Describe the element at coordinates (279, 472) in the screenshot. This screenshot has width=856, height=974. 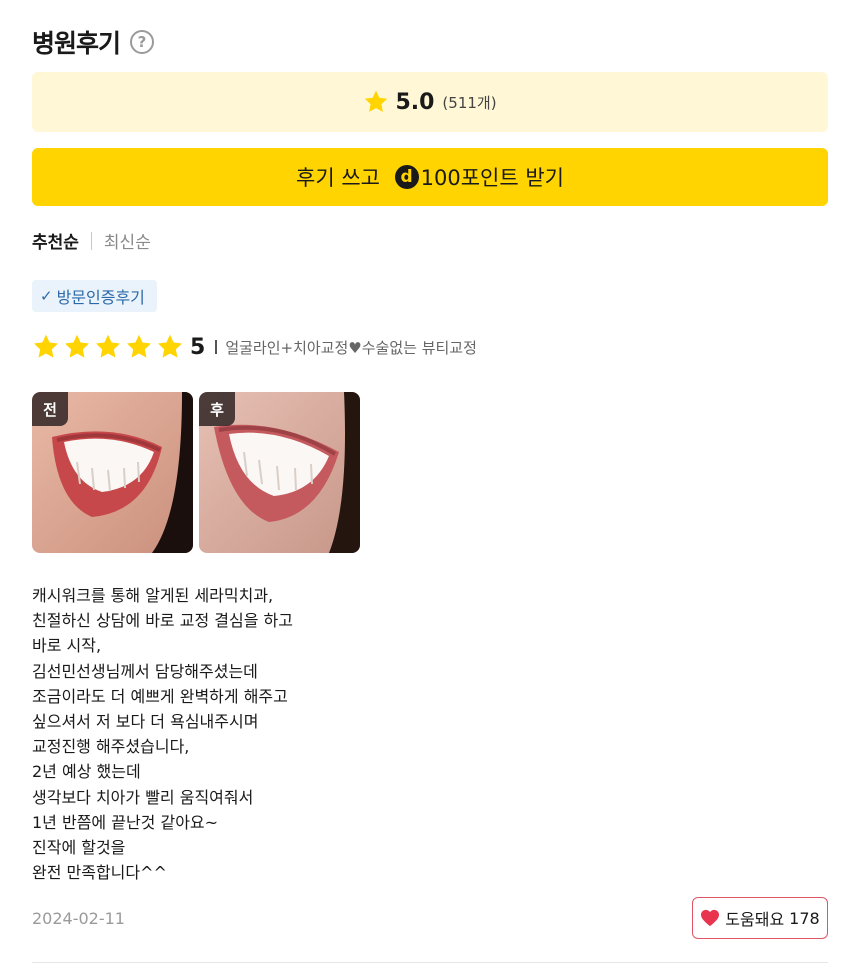
I see `after-photo: 후` at that location.